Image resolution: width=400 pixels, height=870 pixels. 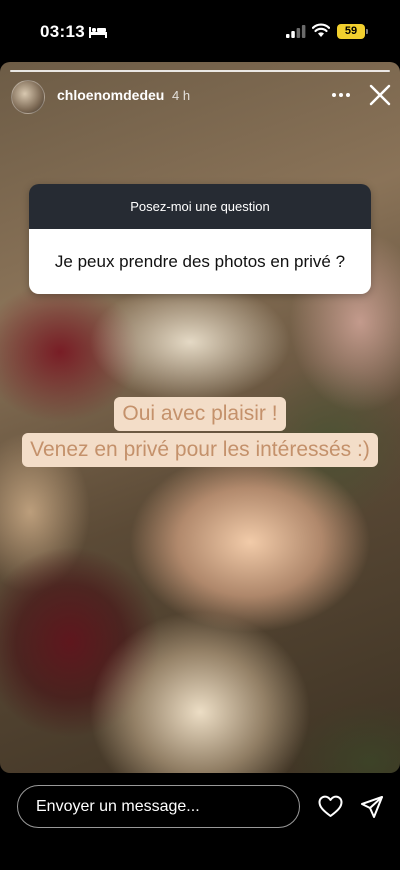 What do you see at coordinates (98, 32) in the screenshot?
I see `bed-icon` at bounding box center [98, 32].